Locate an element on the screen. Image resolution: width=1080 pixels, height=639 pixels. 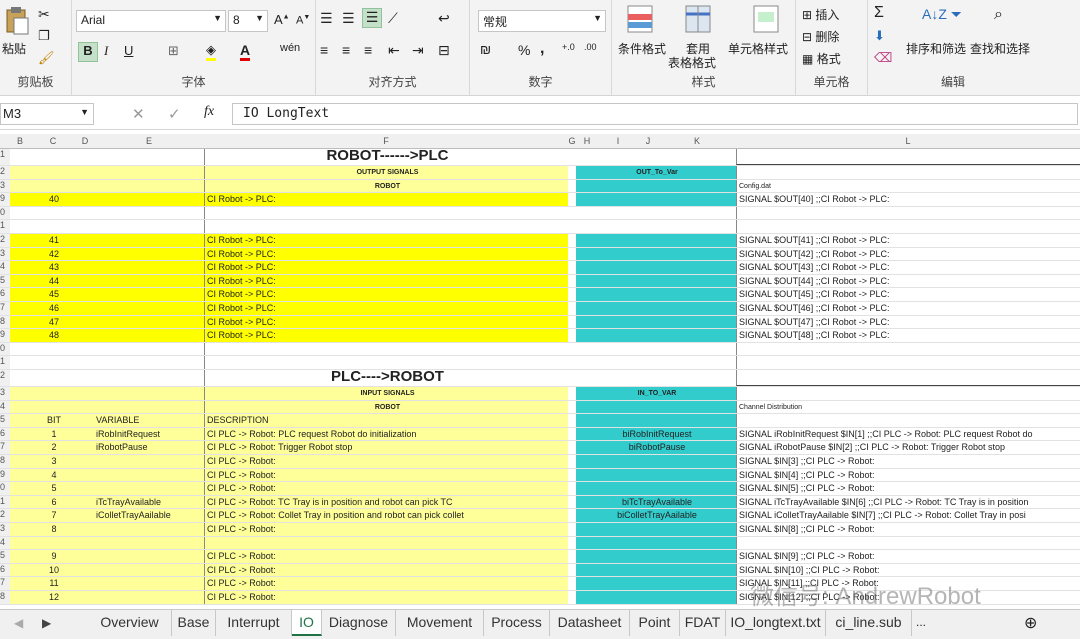
cell: SIGNAL $OUT[44] ;;CI Robot -> PLC: is located at coordinates (908, 281).